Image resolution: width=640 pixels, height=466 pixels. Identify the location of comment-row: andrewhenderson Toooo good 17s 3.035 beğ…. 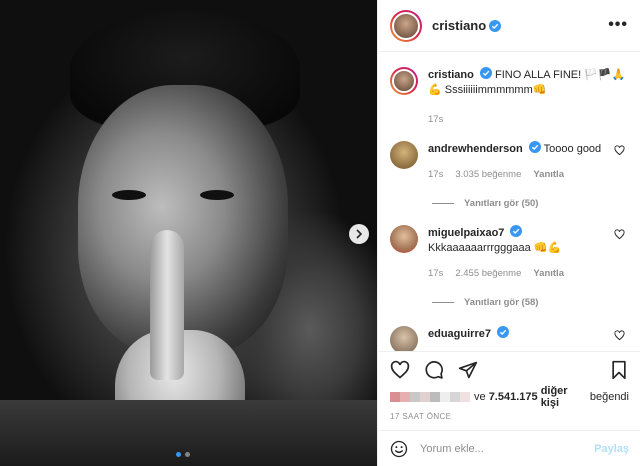
(509, 161).